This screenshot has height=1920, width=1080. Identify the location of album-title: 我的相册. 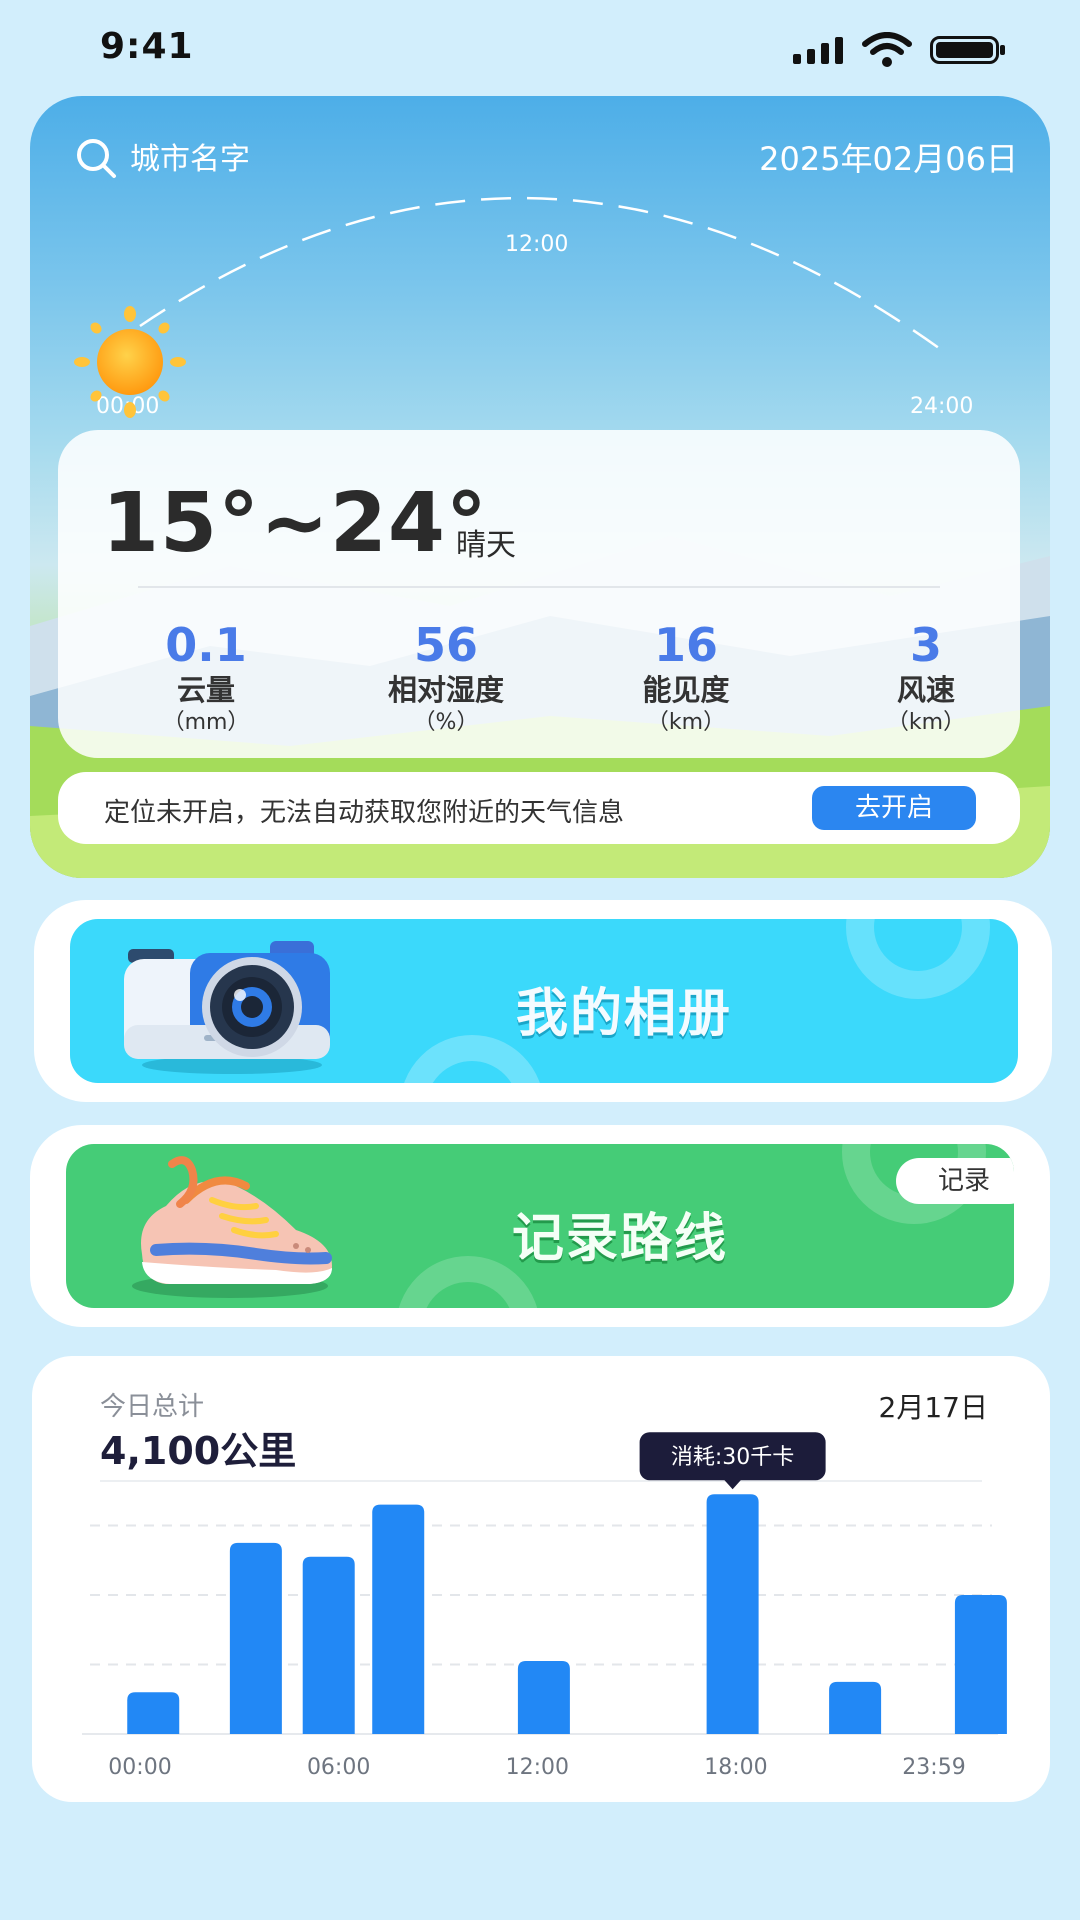
(624, 1014).